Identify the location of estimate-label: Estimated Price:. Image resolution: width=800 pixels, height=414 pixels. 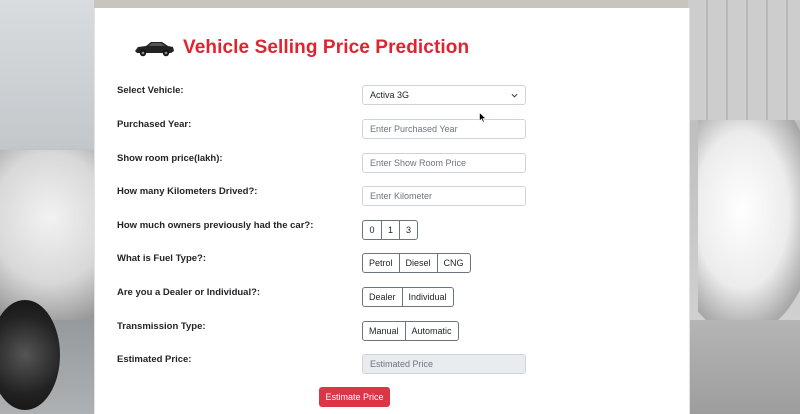
(154, 359).